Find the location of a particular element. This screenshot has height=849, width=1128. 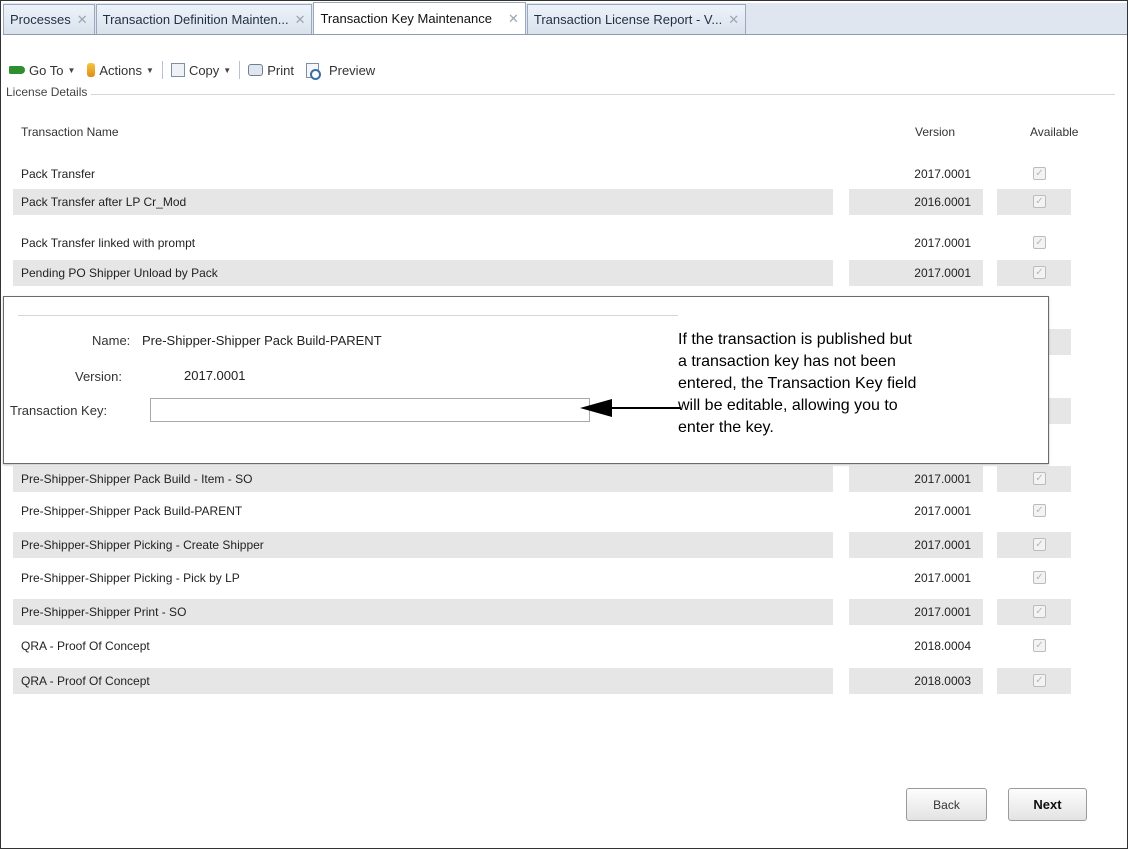

tab-transaction-license-report: Transaction License Report - V... ✕ is located at coordinates (636, 19).